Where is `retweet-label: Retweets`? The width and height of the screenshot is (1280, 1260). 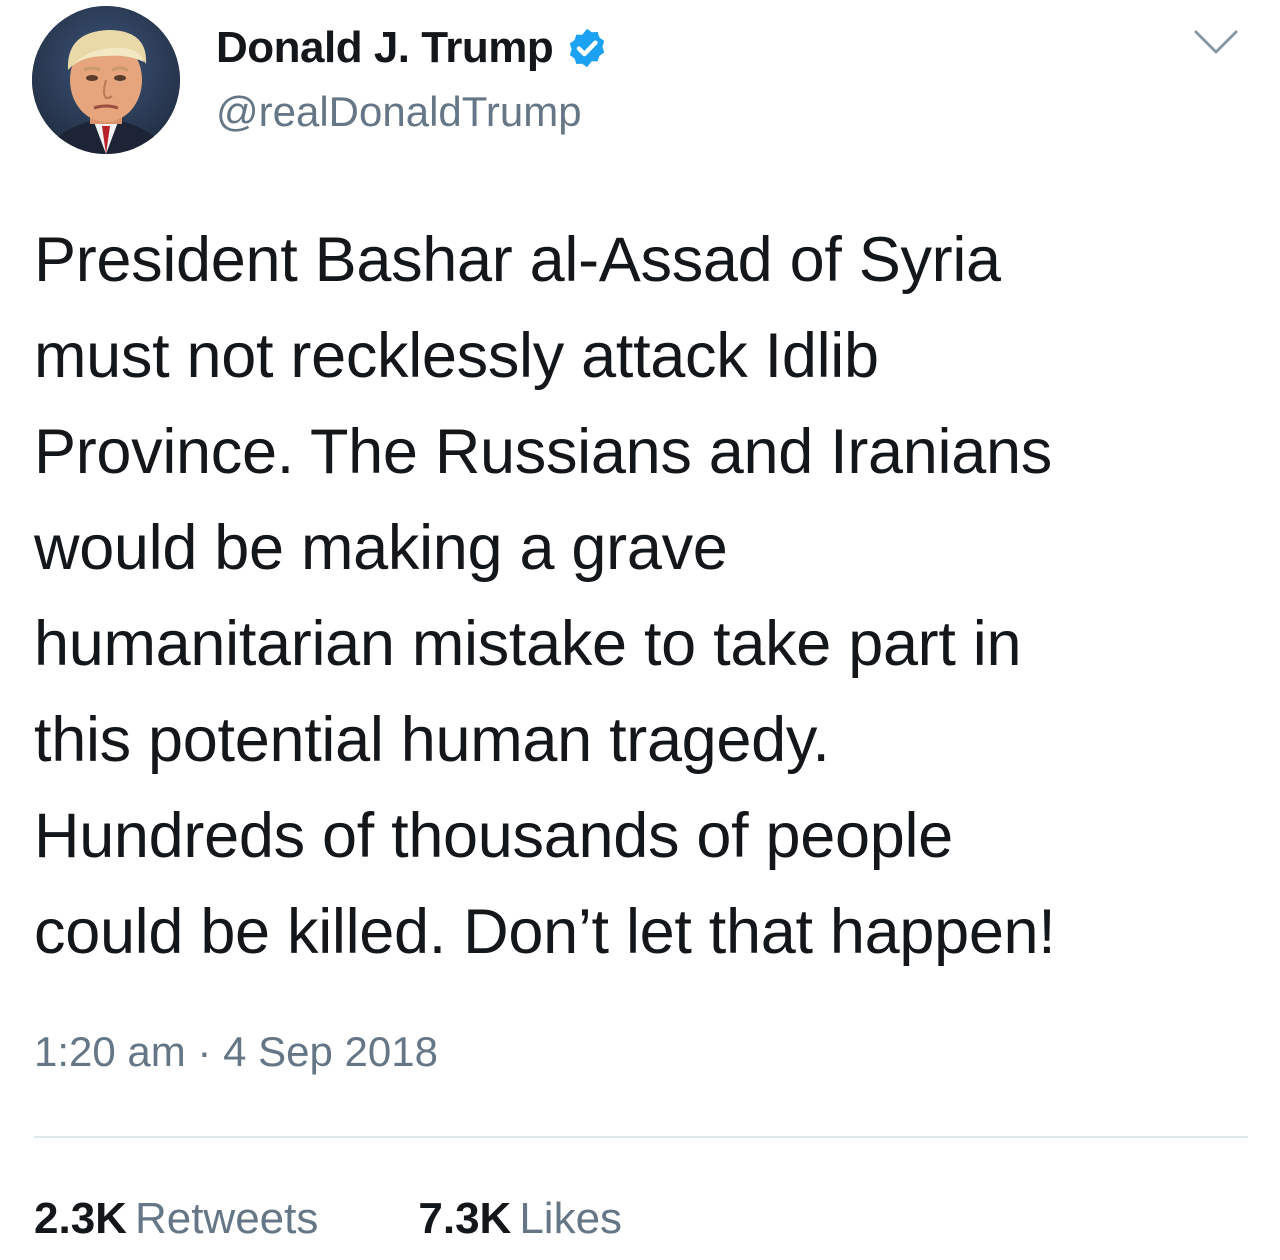
retweet-label: Retweets is located at coordinates (226, 1218).